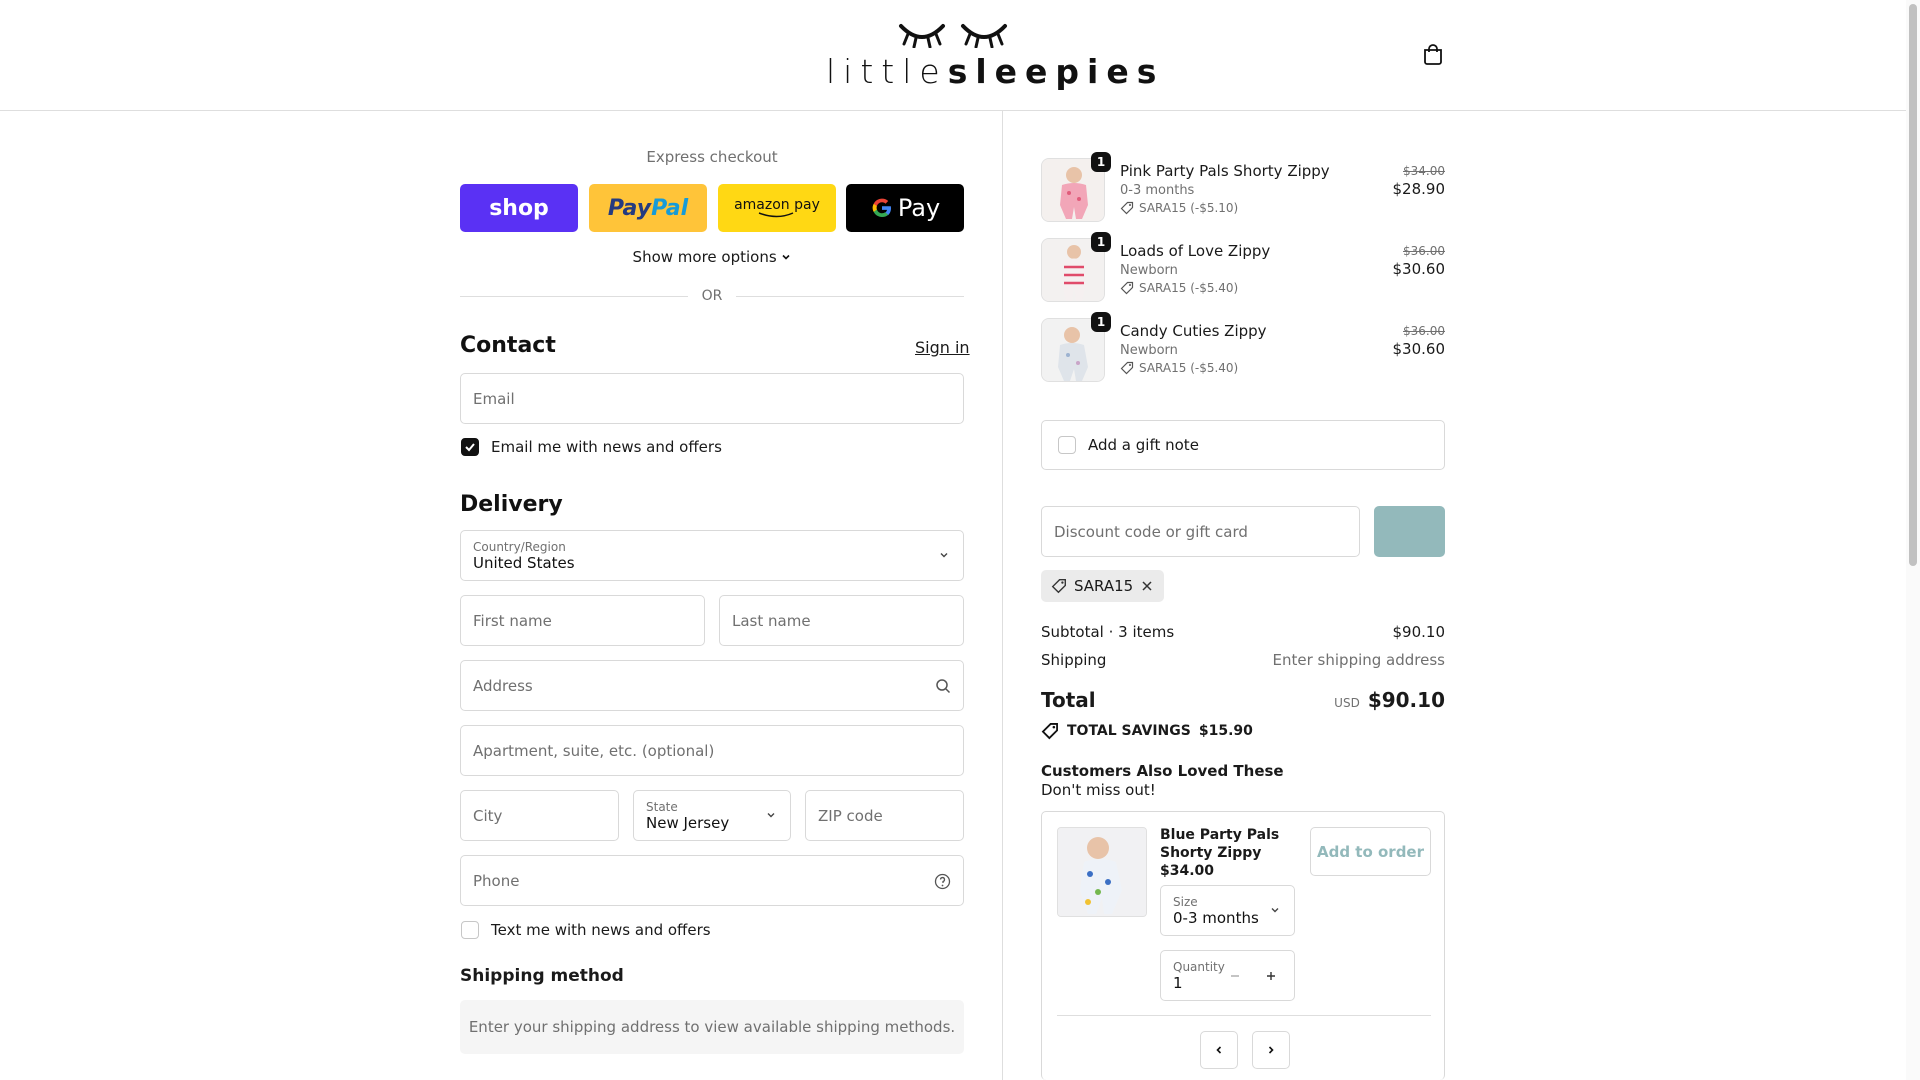  I want to click on gift-note-label: Add a gift note, so click(1143, 445).